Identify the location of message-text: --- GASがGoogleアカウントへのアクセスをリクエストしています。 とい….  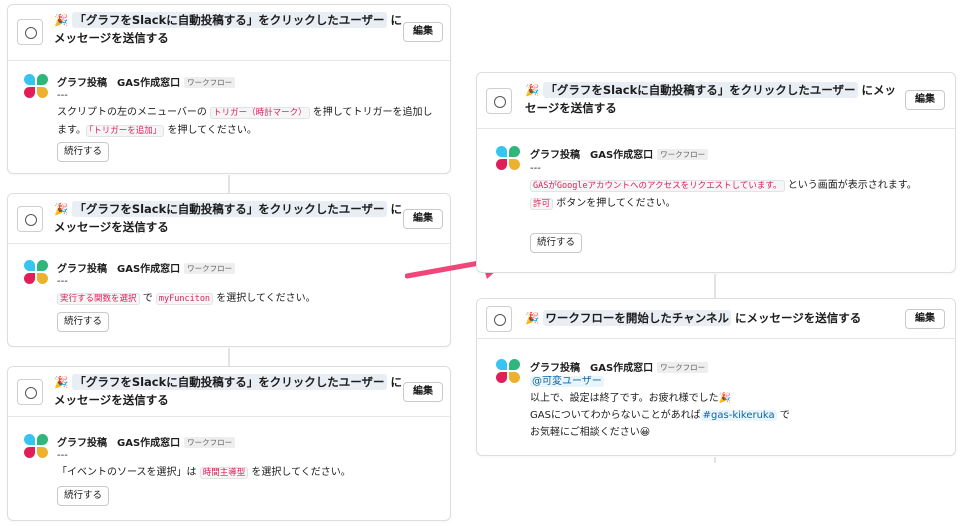
(723, 186).